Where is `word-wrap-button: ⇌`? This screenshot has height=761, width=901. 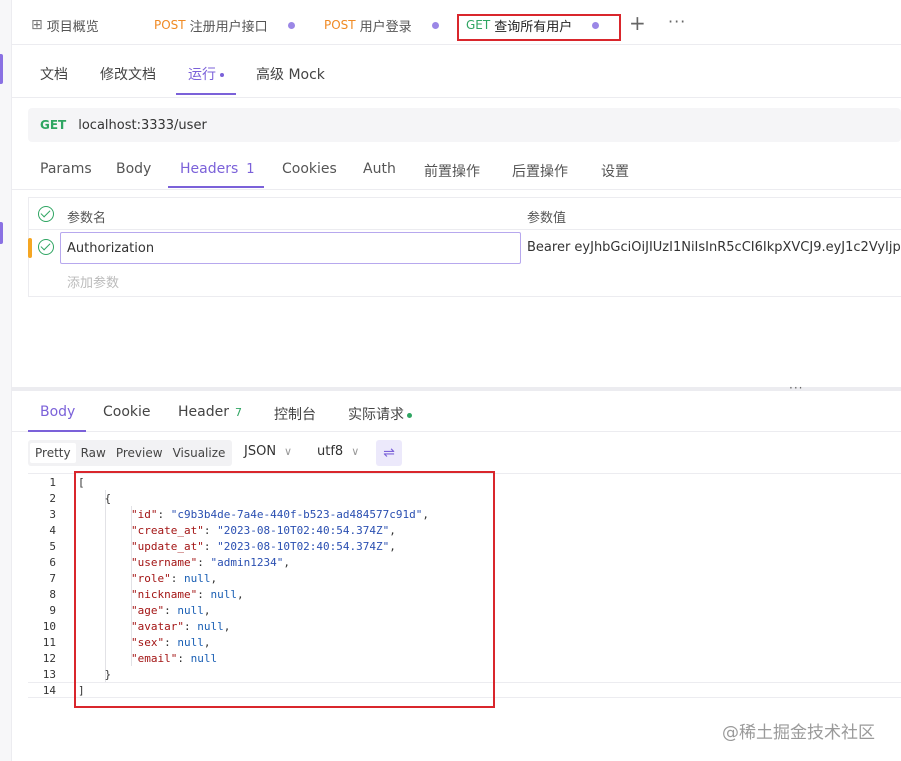 word-wrap-button: ⇌ is located at coordinates (389, 453).